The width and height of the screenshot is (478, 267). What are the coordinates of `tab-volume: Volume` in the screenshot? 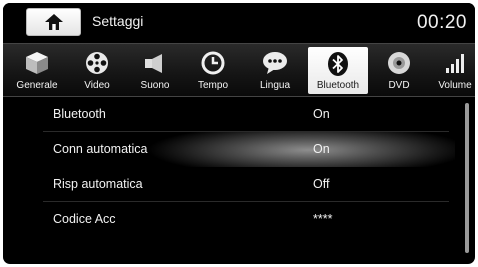 It's located at (451, 70).